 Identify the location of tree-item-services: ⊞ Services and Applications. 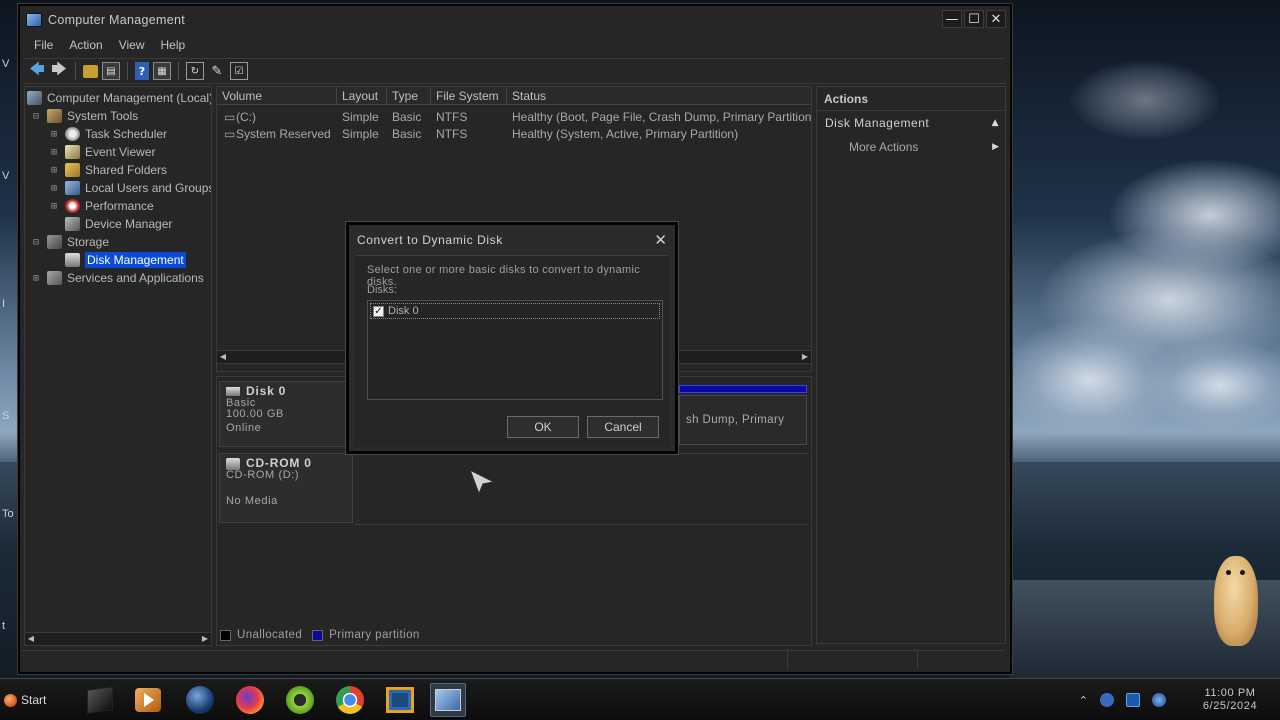
(118, 278).